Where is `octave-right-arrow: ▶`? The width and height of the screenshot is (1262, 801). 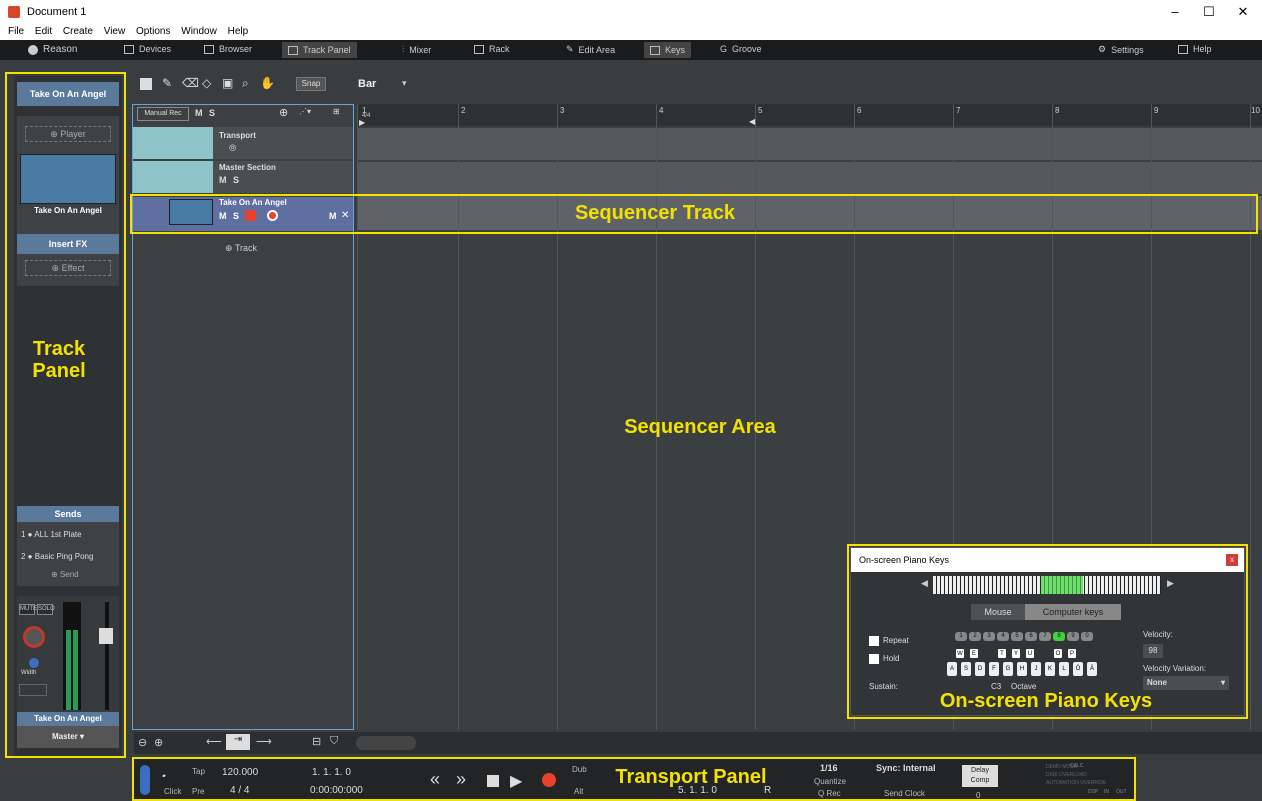
octave-right-arrow: ▶ is located at coordinates (1170, 583).